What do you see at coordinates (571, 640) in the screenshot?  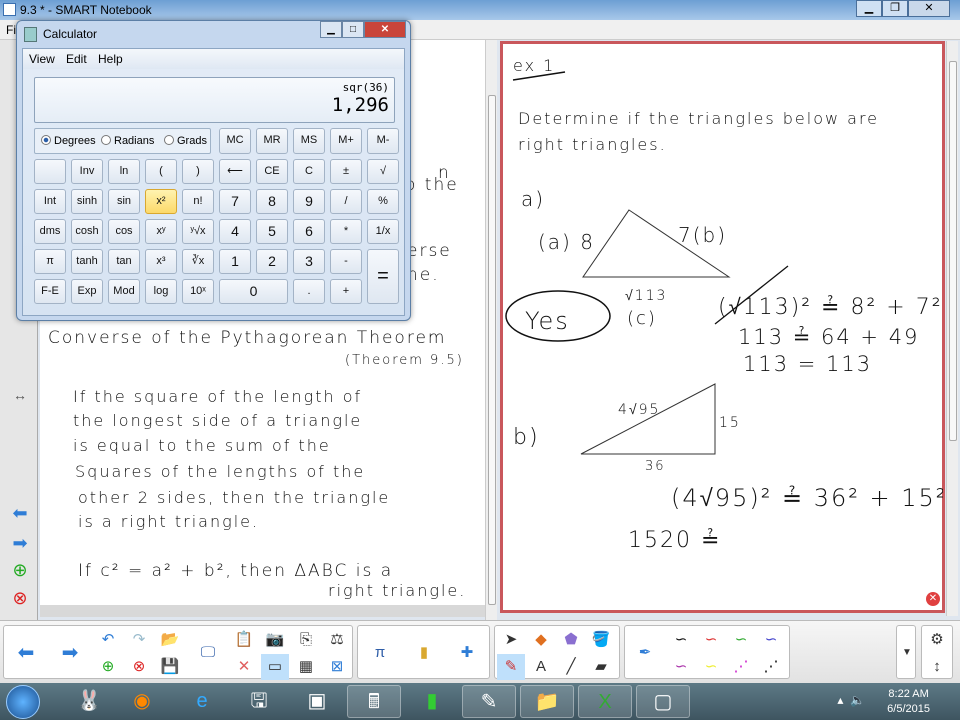 I see `shape-pen-icon: ⬟` at bounding box center [571, 640].